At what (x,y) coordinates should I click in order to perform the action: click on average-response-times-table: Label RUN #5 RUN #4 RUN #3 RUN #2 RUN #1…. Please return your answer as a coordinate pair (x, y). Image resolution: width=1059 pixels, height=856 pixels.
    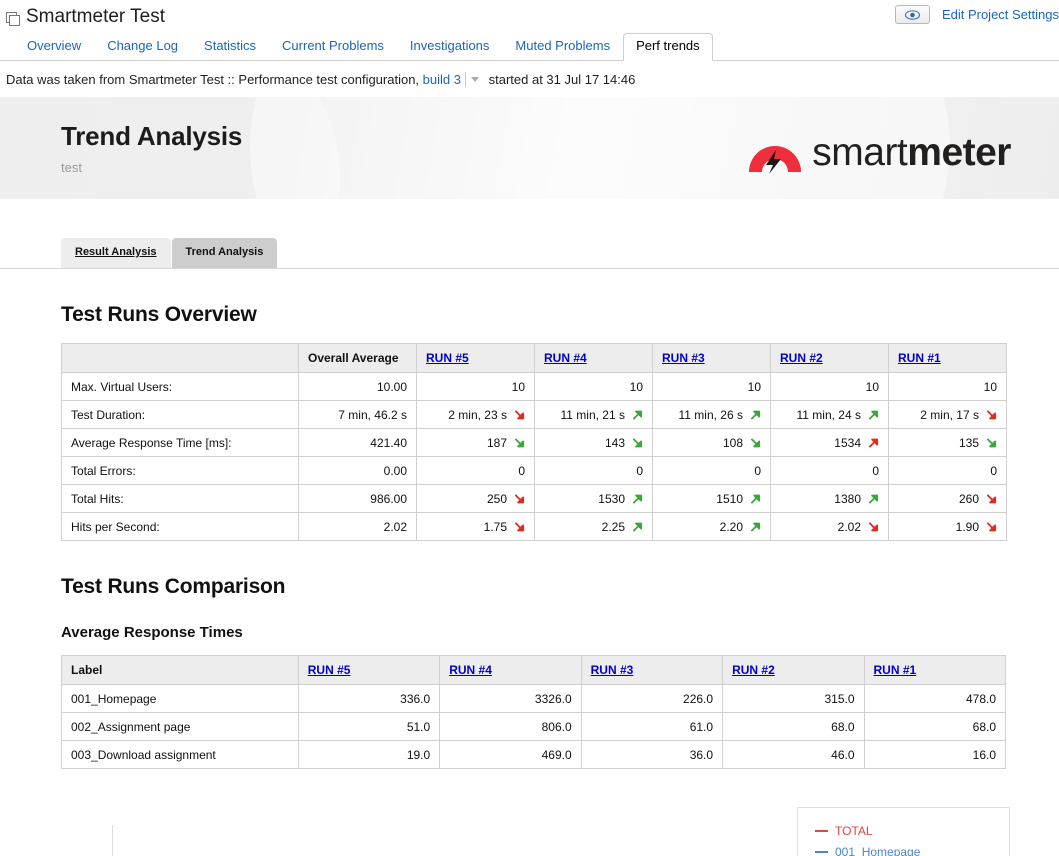
    Looking at the image, I should click on (533, 712).